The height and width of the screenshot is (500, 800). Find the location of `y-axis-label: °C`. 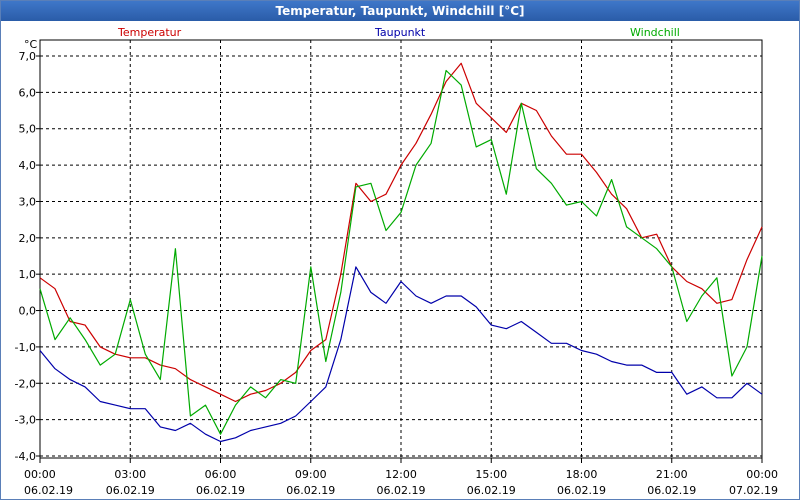

y-axis-label: °C is located at coordinates (31, 44).